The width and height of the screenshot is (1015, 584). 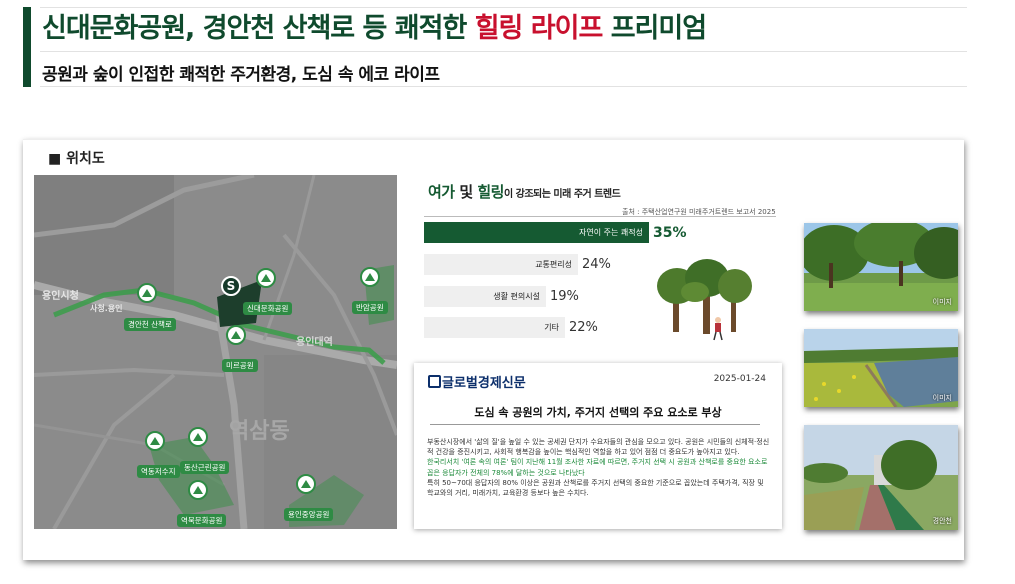 What do you see at coordinates (881, 477) in the screenshot?
I see `photo-trail: 경안천` at bounding box center [881, 477].